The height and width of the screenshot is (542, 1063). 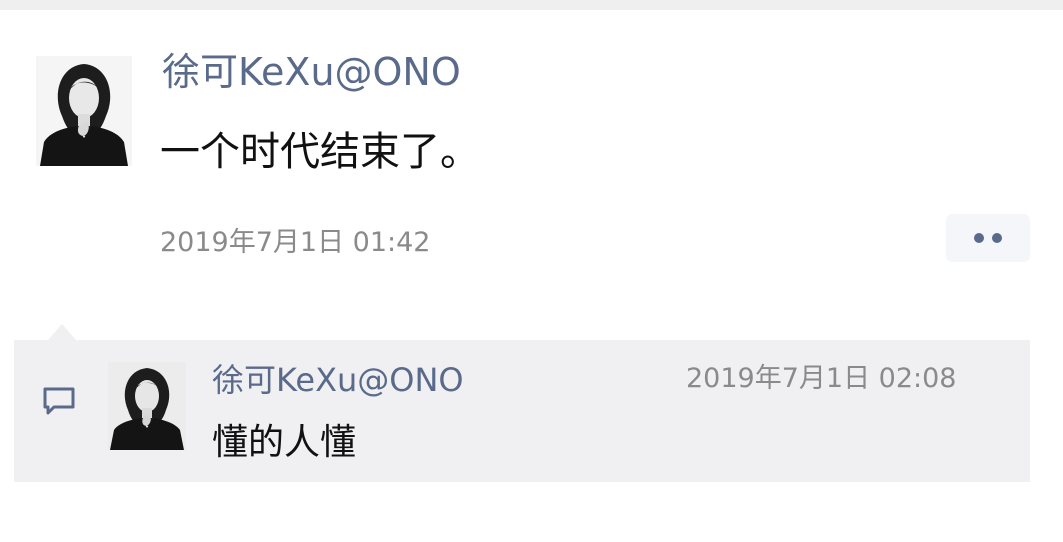 What do you see at coordinates (988, 238) in the screenshot?
I see `more-options-button` at bounding box center [988, 238].